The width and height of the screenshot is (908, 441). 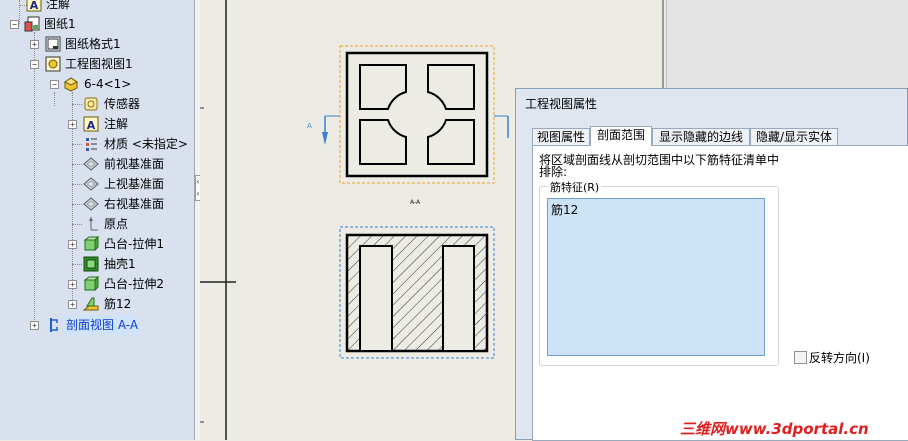 What do you see at coordinates (60, 24) in the screenshot?
I see `tree-item-label: 图纸1` at bounding box center [60, 24].